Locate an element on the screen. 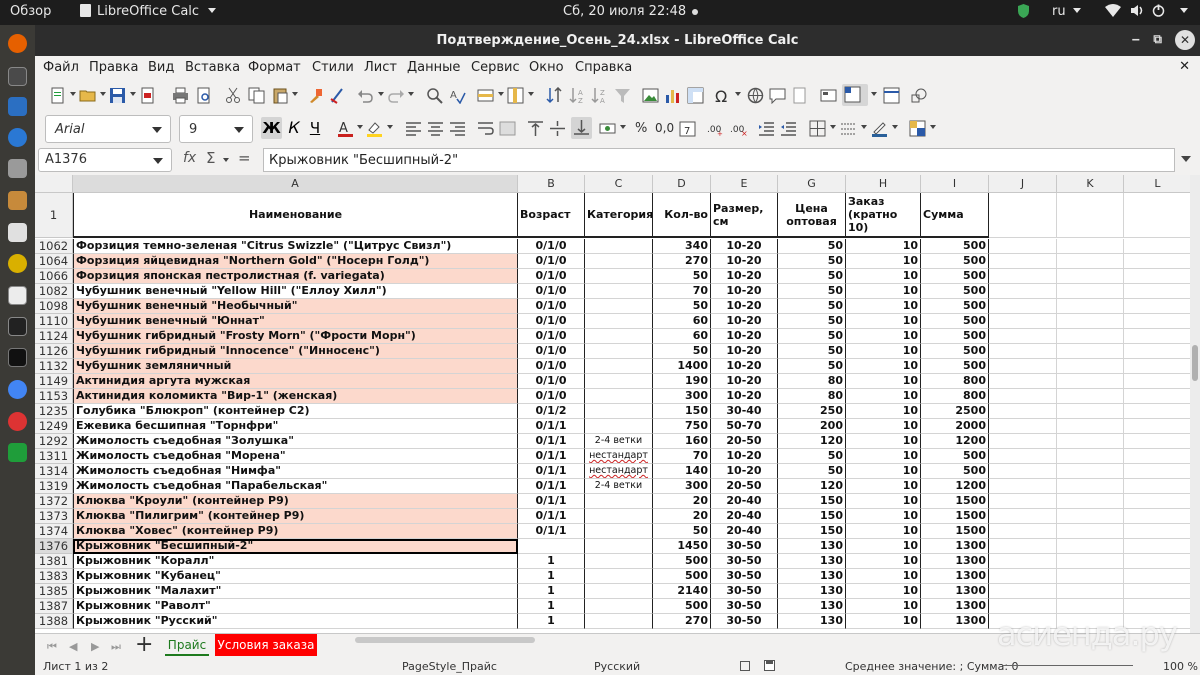 Image resolution: width=1200 pixels, height=675 pixels. keyboard-layout-menu: ru is located at coordinates (1066, 11).